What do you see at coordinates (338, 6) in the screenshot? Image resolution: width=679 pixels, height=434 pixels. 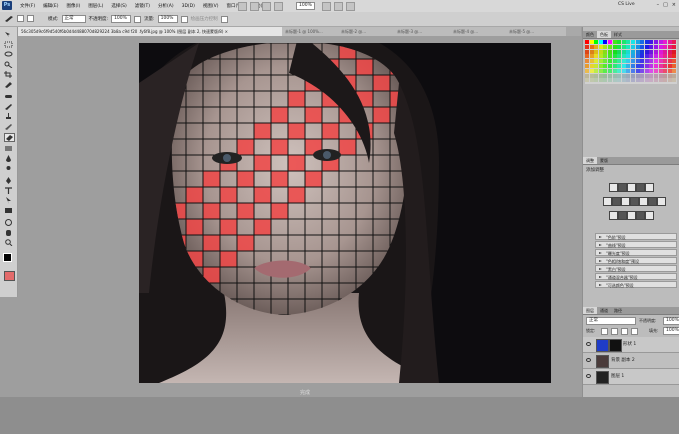 I see `screen-mode-icon` at bounding box center [338, 6].